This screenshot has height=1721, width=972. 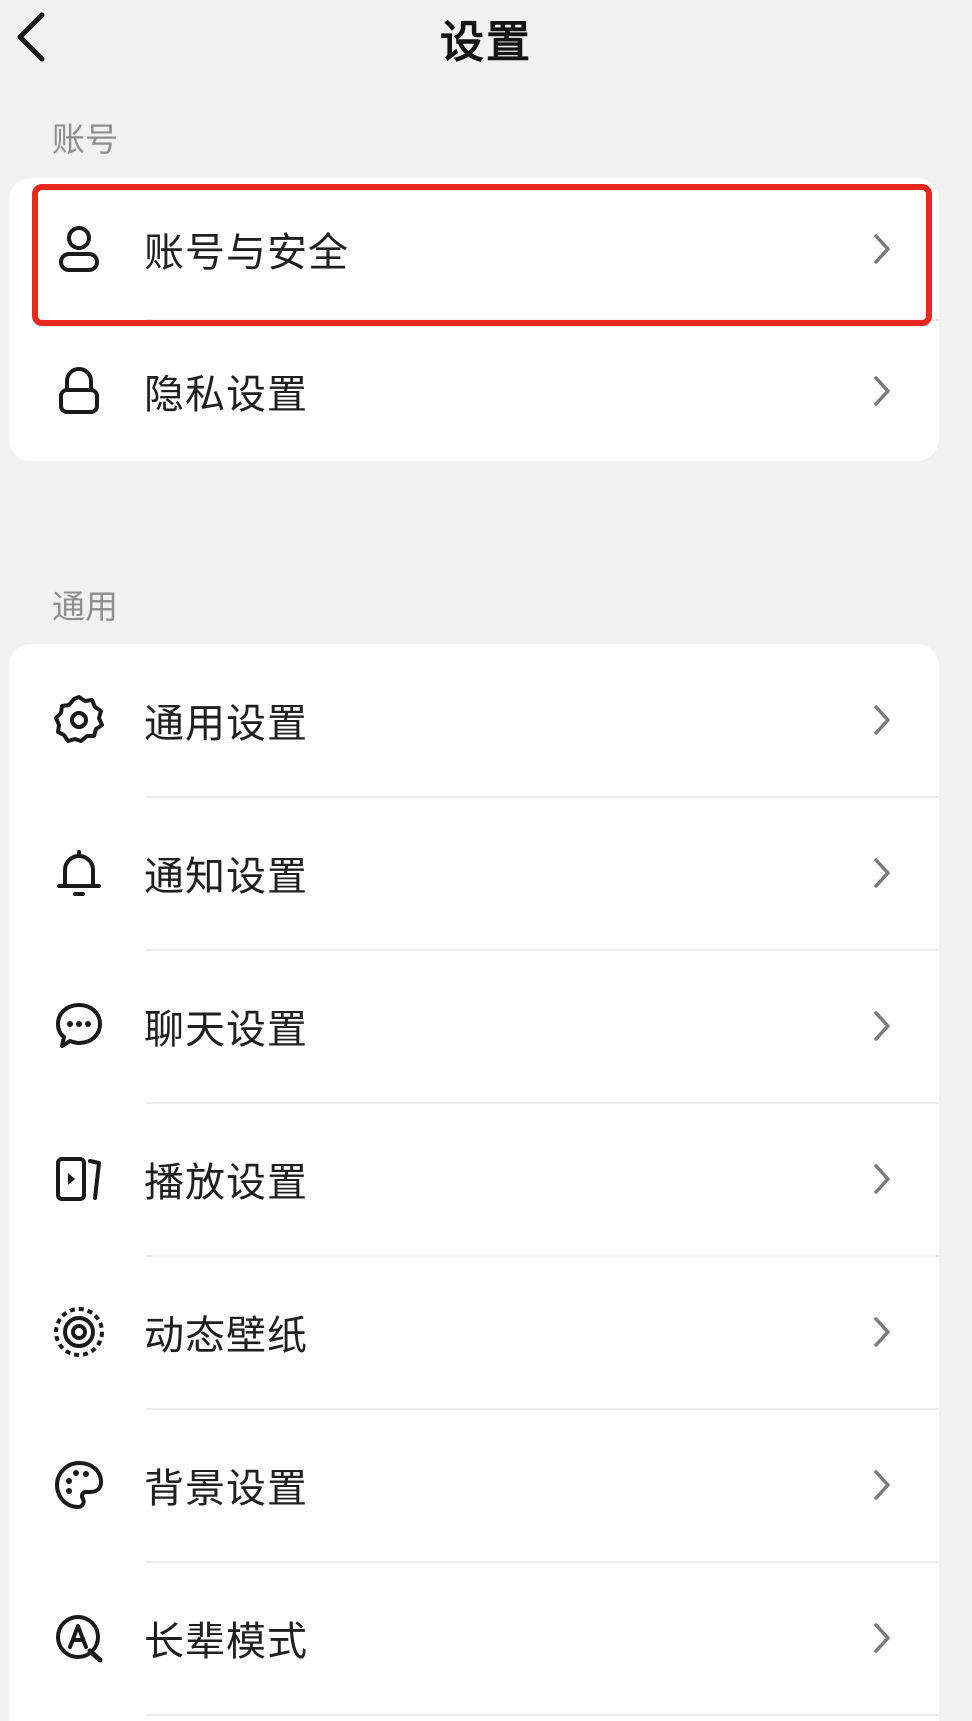 What do you see at coordinates (474, 1485) in the screenshot?
I see `settings-item-background: 背景设置` at bounding box center [474, 1485].